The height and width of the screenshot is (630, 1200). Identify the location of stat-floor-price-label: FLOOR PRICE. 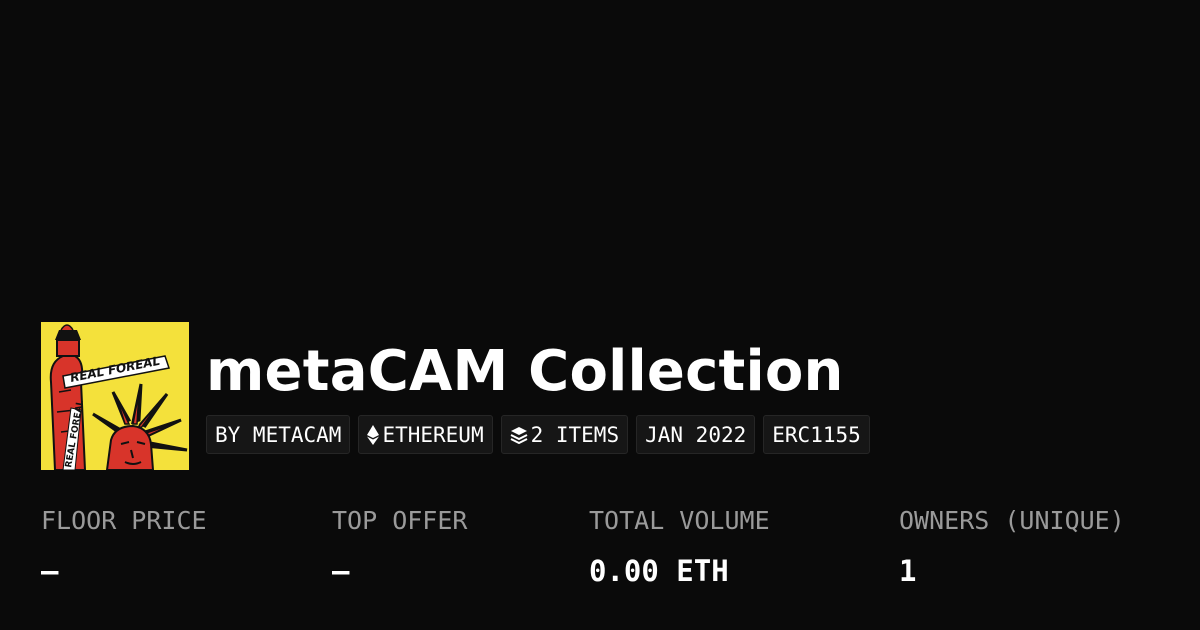
(124, 520).